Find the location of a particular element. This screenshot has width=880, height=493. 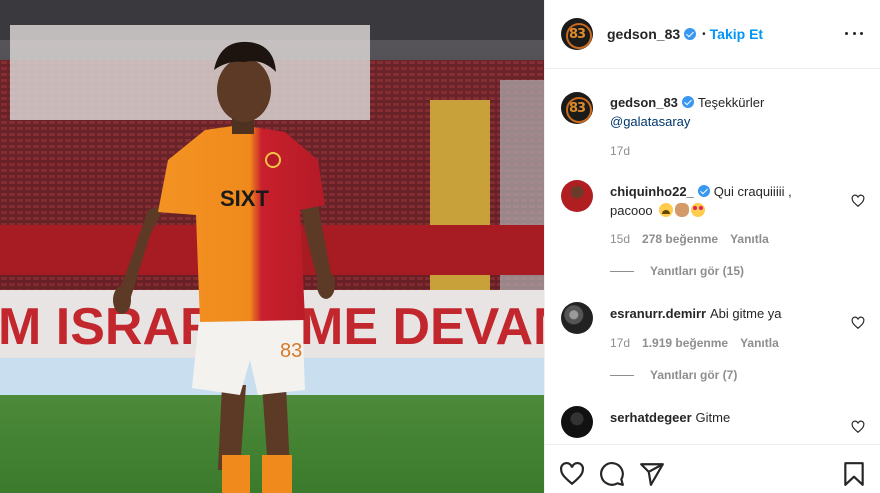

view-replies-button: Yanıtları gör (7) is located at coordinates (673, 375).